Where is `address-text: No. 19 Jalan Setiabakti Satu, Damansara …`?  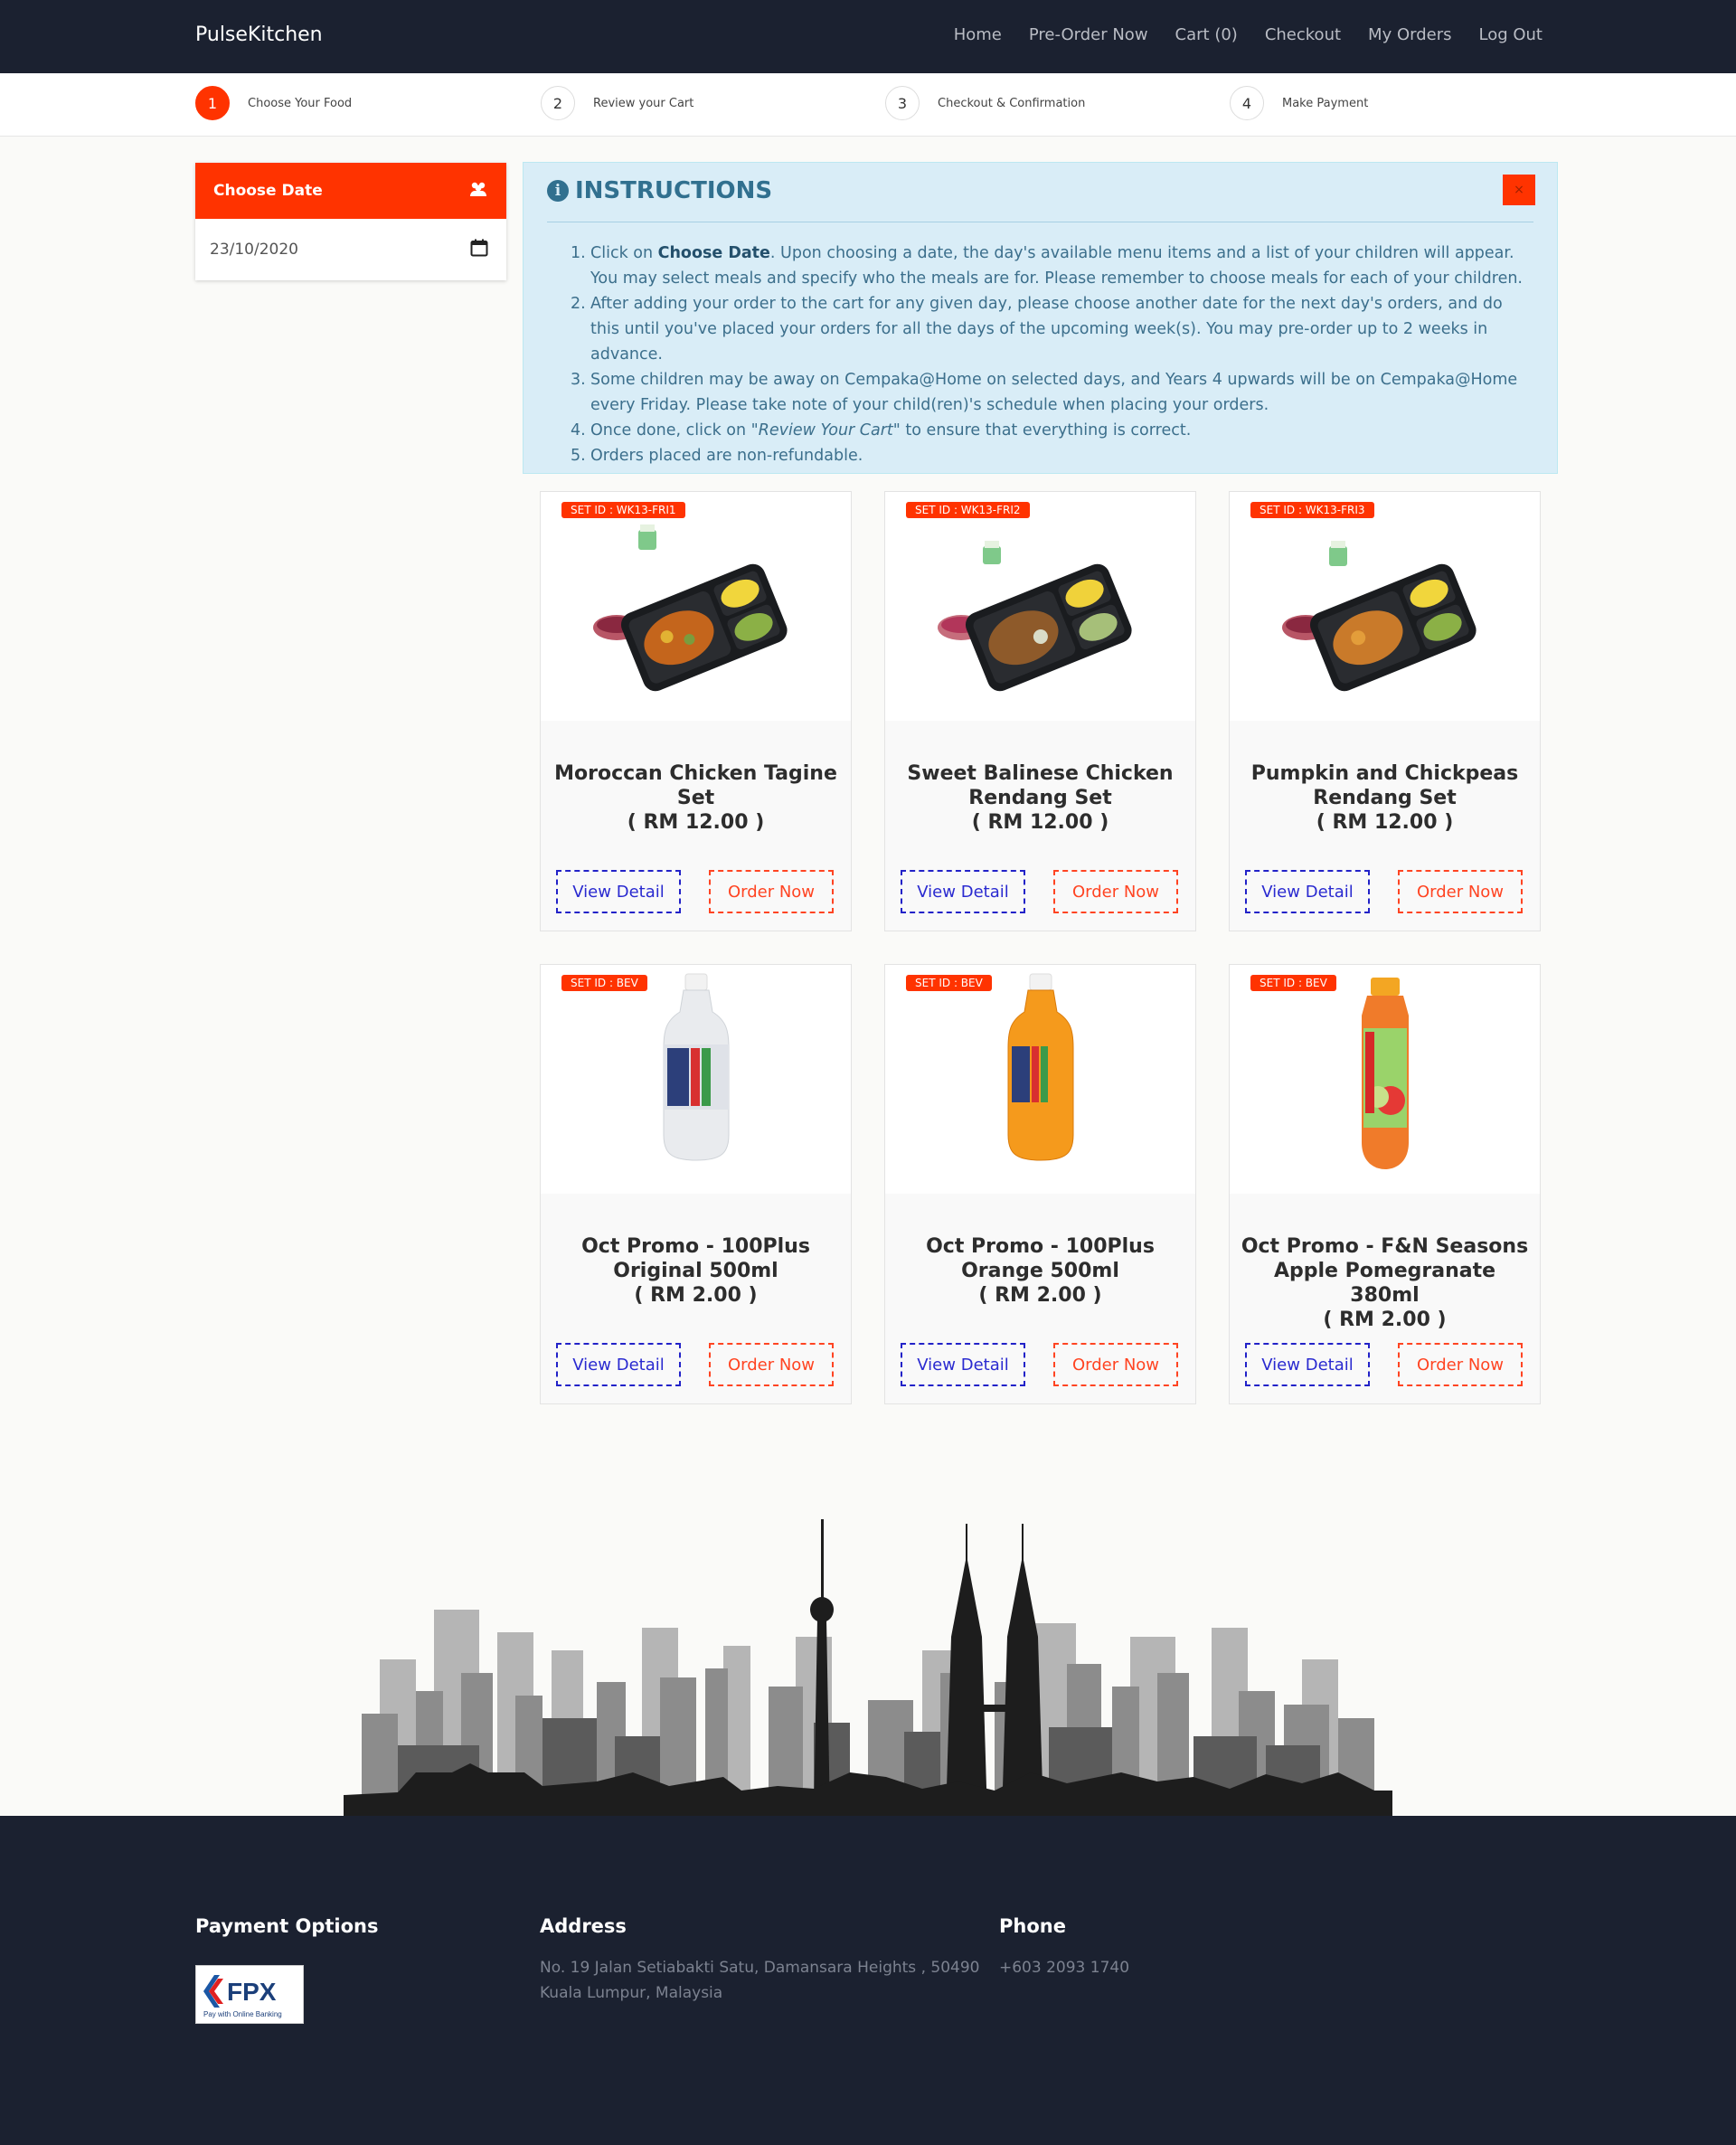
address-text: No. 19 Jalan Setiabakti Satu, Damansara … is located at coordinates (760, 1980).